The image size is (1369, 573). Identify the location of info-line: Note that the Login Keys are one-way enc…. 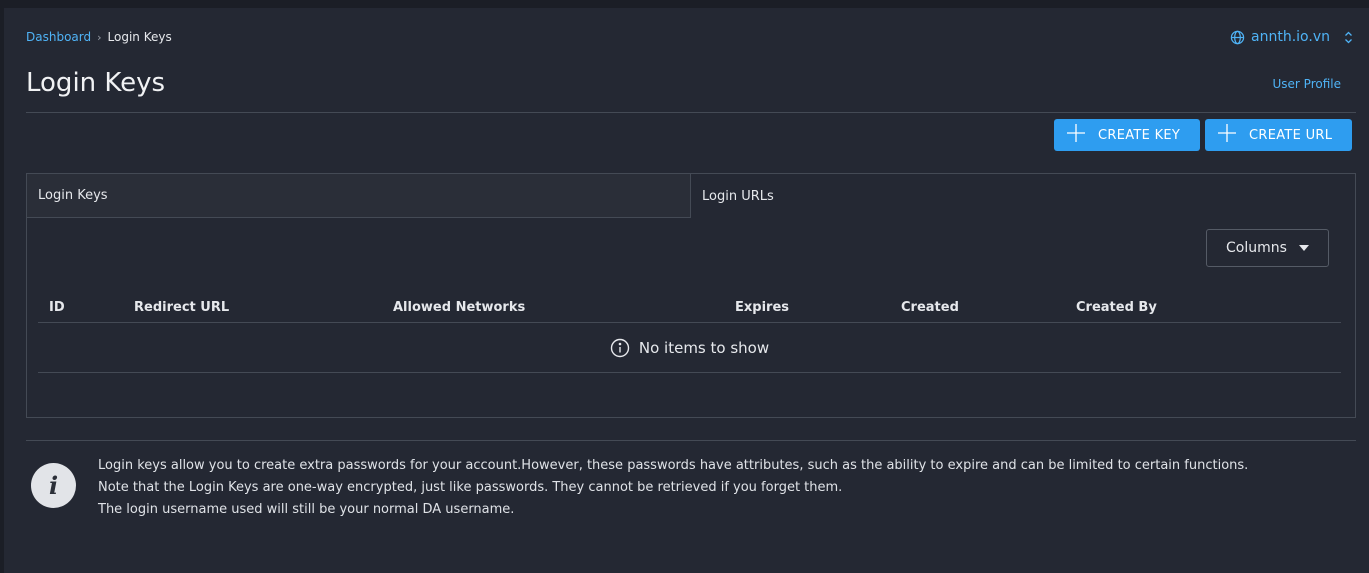
(470, 487).